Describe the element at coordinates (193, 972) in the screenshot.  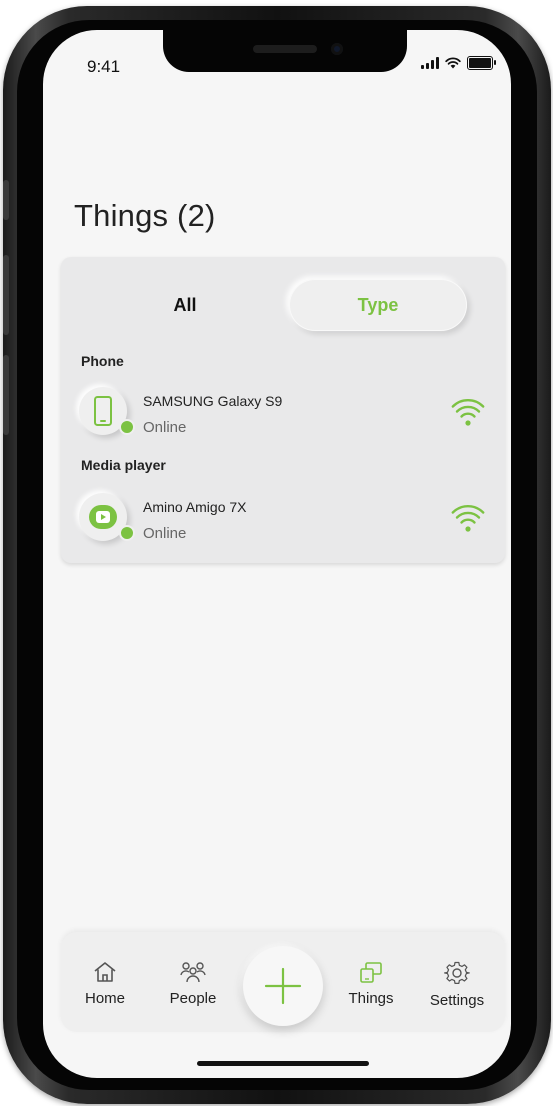
I see `people-icon` at that location.